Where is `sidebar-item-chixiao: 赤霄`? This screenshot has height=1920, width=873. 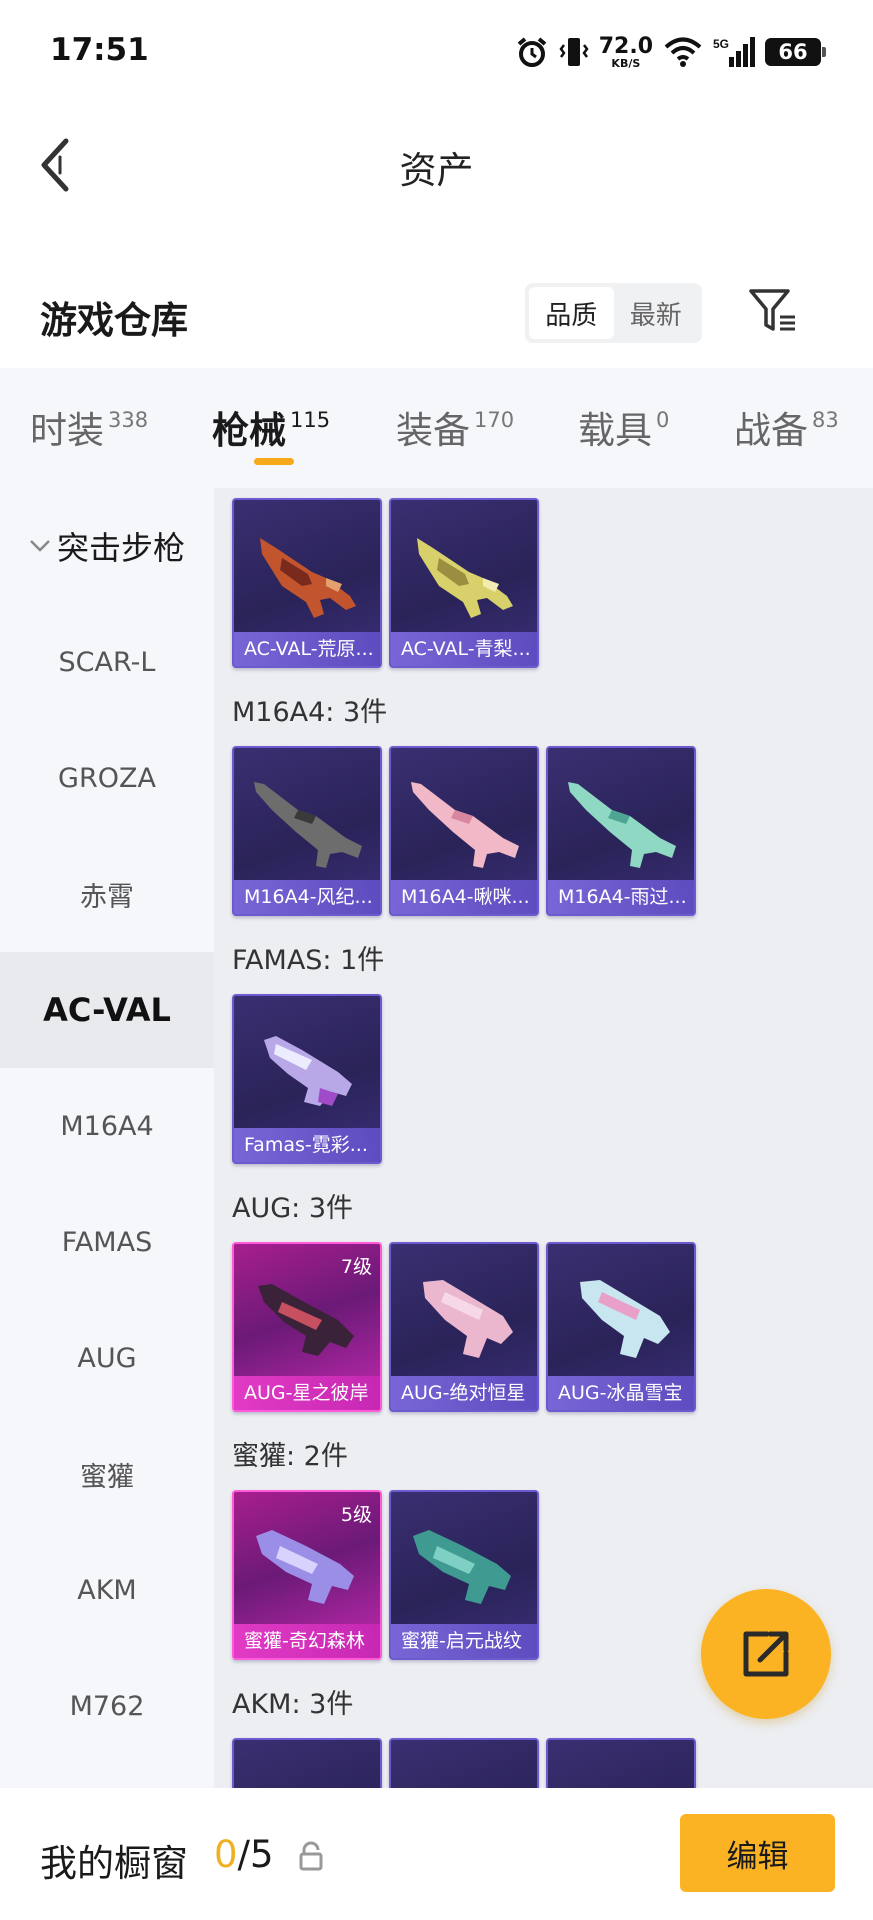
sidebar-item-chixiao: 赤霄 is located at coordinates (107, 894).